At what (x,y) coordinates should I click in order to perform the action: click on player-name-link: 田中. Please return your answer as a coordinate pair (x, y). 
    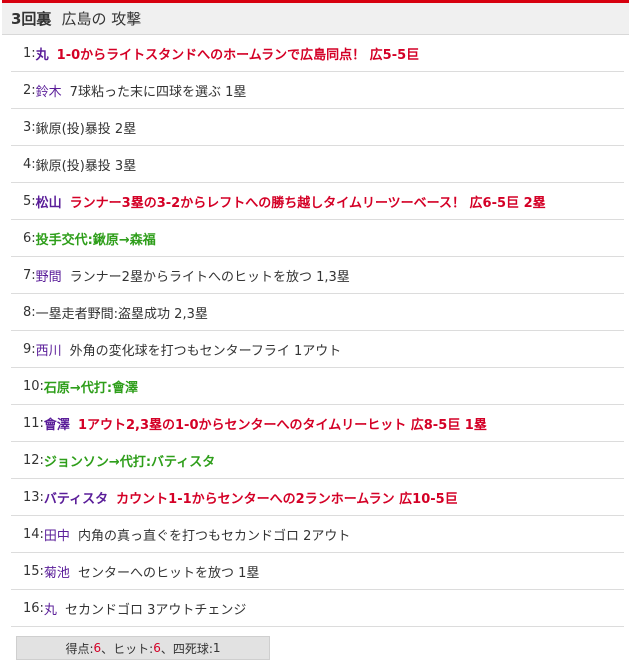
    Looking at the image, I should click on (57, 534).